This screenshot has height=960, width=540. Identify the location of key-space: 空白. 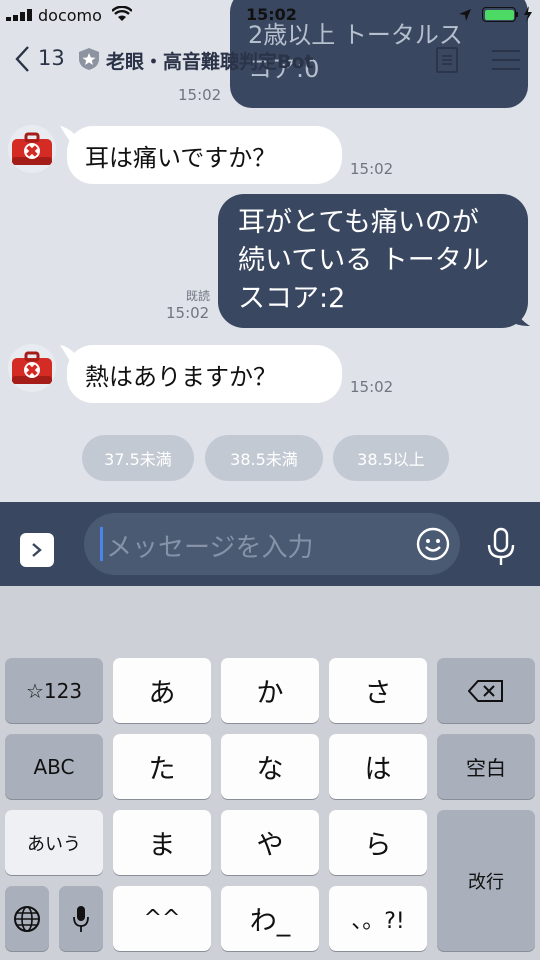
(486, 766).